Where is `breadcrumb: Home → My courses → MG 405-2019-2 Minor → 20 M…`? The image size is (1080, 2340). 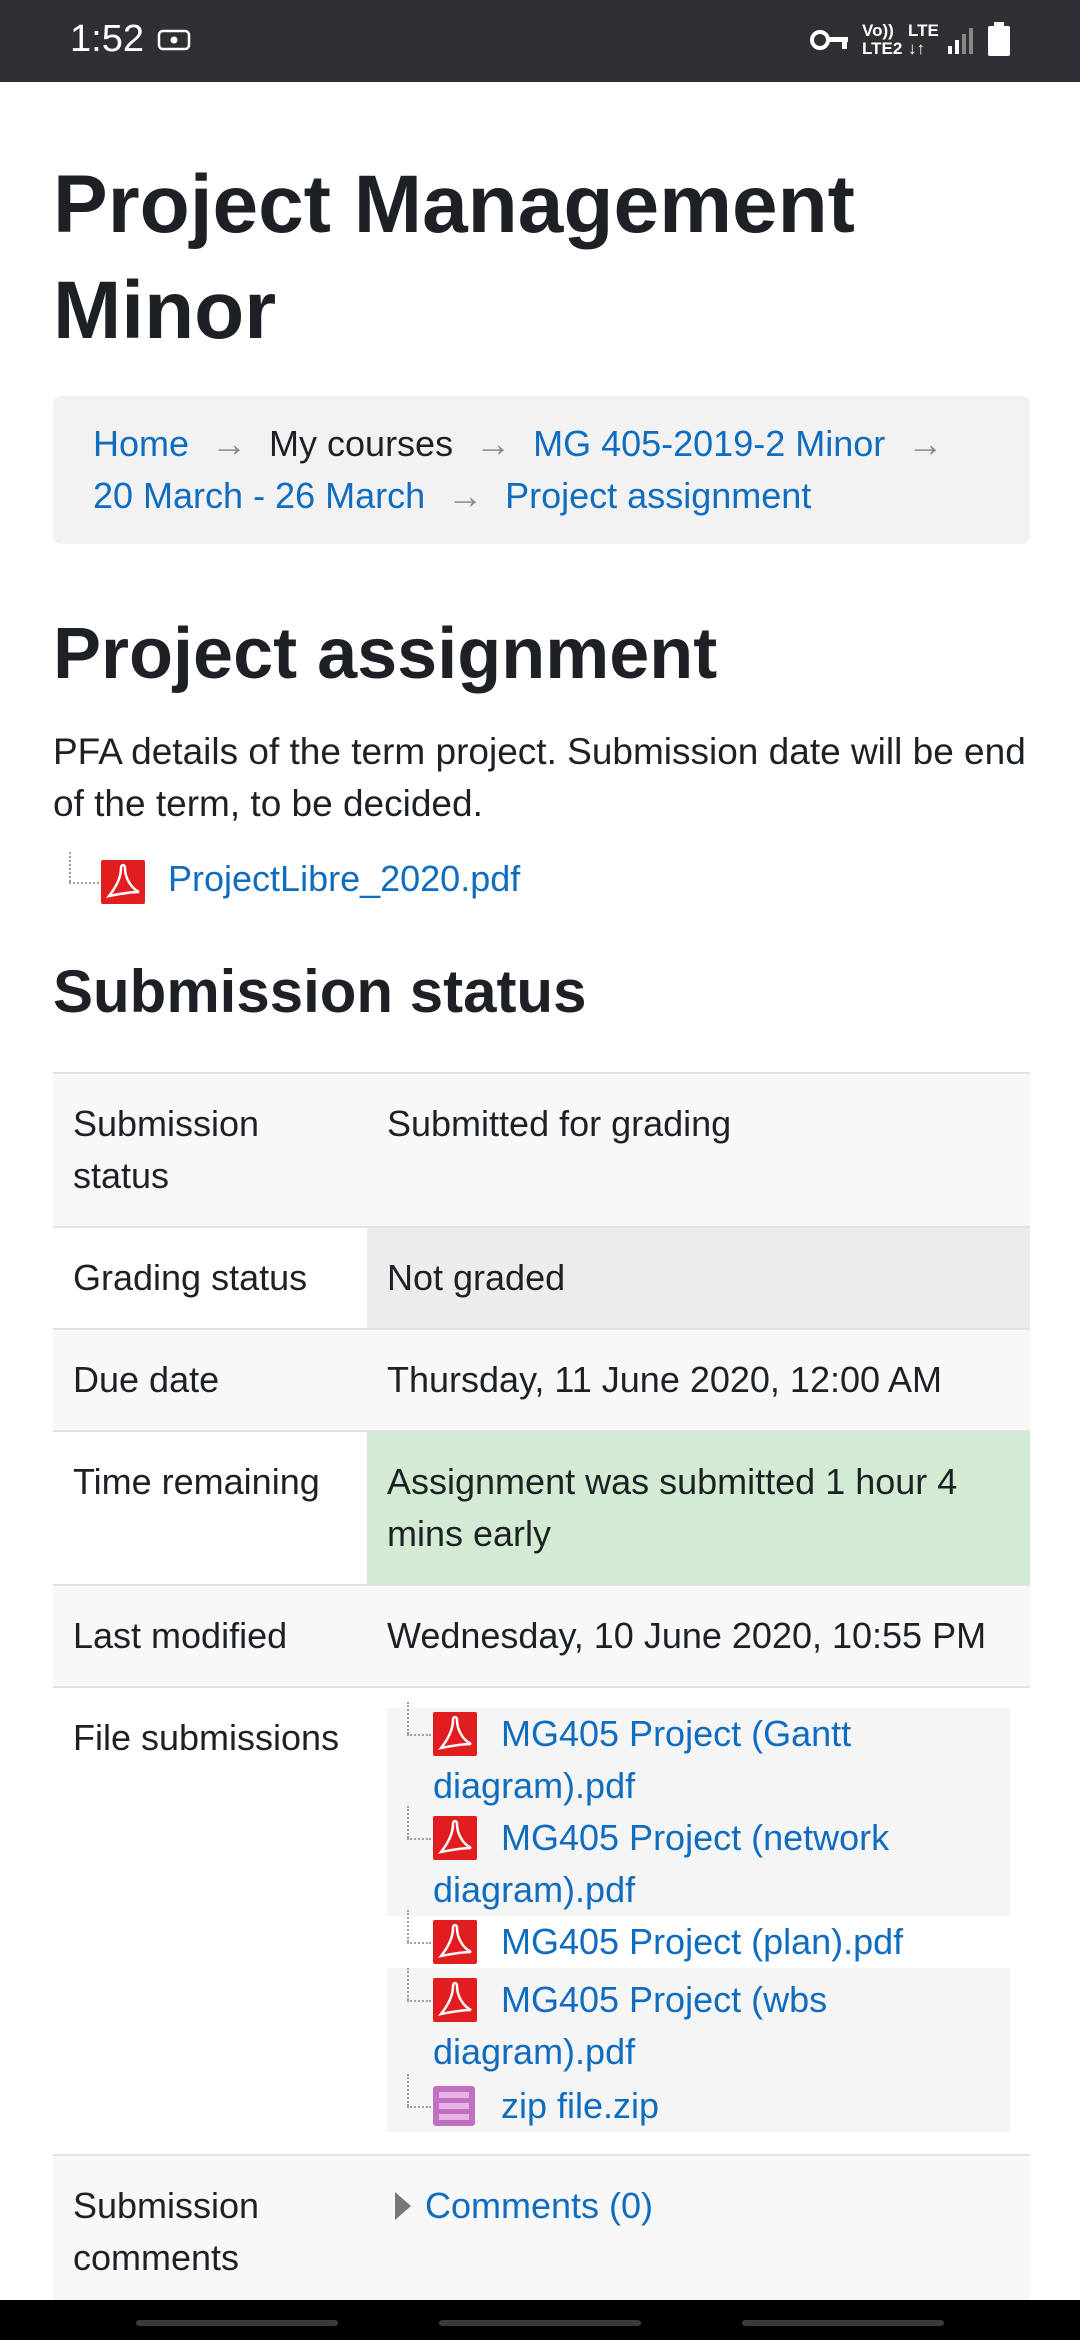 breadcrumb: Home → My courses → MG 405-2019-2 Minor → 20 M… is located at coordinates (541, 470).